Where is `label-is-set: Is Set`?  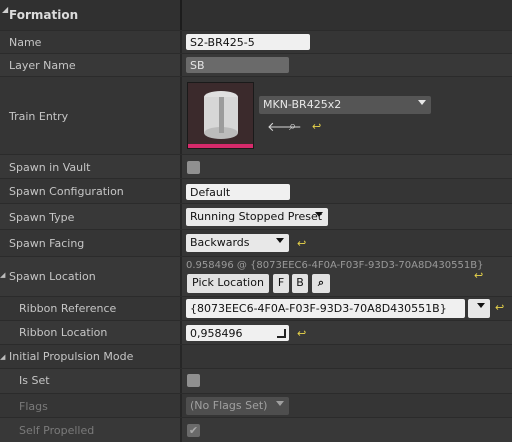 label-is-set: Is Set is located at coordinates (34, 380).